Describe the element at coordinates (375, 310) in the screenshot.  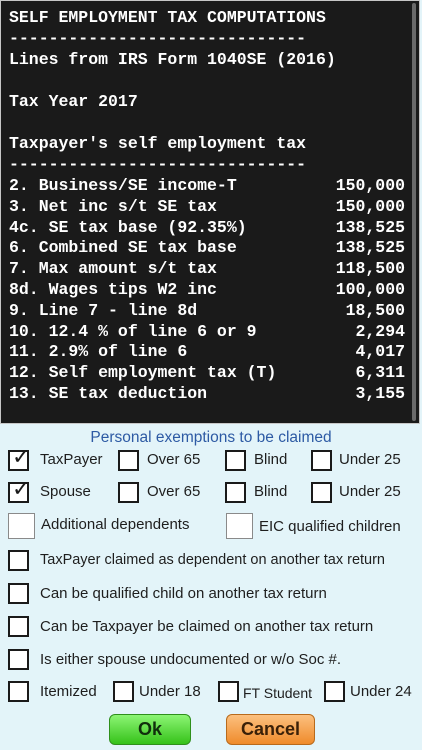
I see `result-line-value: 18,500` at that location.